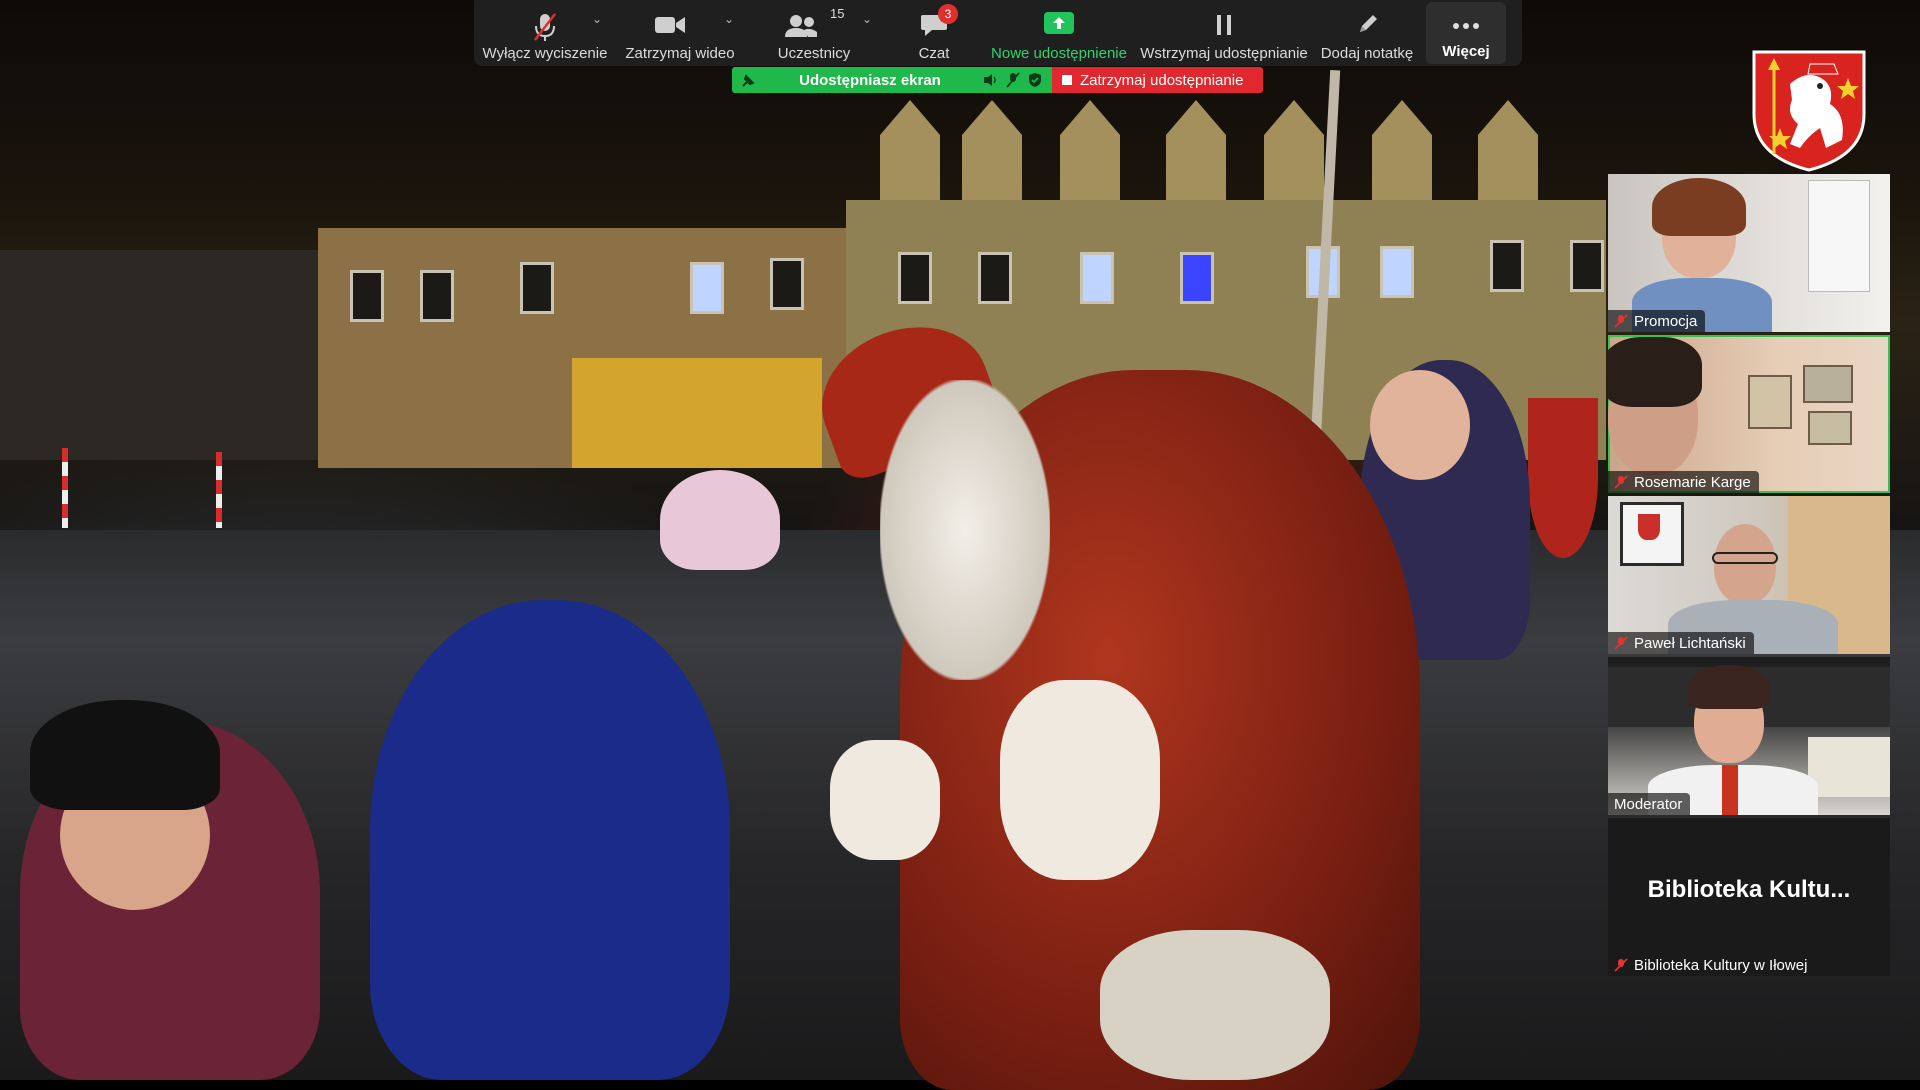 Image resolution: width=1920 pixels, height=1090 pixels. I want to click on participant-name: Moderator, so click(1648, 804).